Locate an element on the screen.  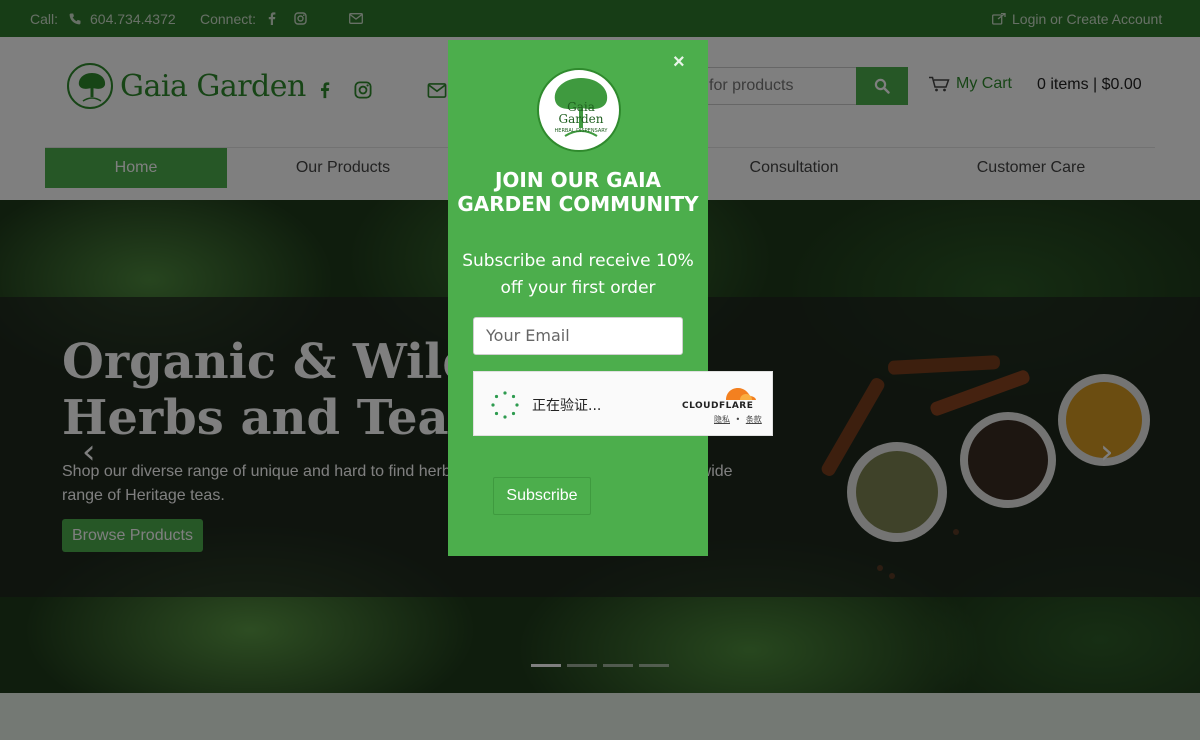
cloudflare-captcha: 正在验证... CLOUDFLARE 隐私 • 条款 is located at coordinates (623, 403).